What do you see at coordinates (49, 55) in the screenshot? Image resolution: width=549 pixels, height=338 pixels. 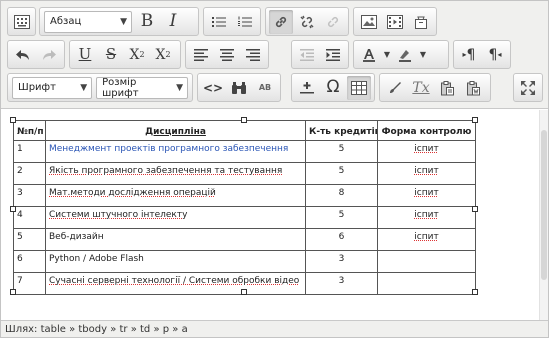 I see `redo-button` at bounding box center [49, 55].